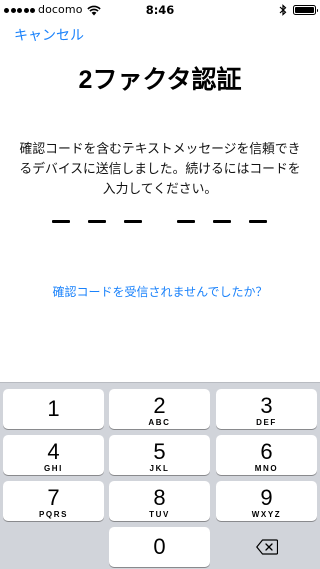 The width and height of the screenshot is (320, 569). What do you see at coordinates (53, 514) in the screenshot?
I see `key-letters: PQRS` at bounding box center [53, 514].